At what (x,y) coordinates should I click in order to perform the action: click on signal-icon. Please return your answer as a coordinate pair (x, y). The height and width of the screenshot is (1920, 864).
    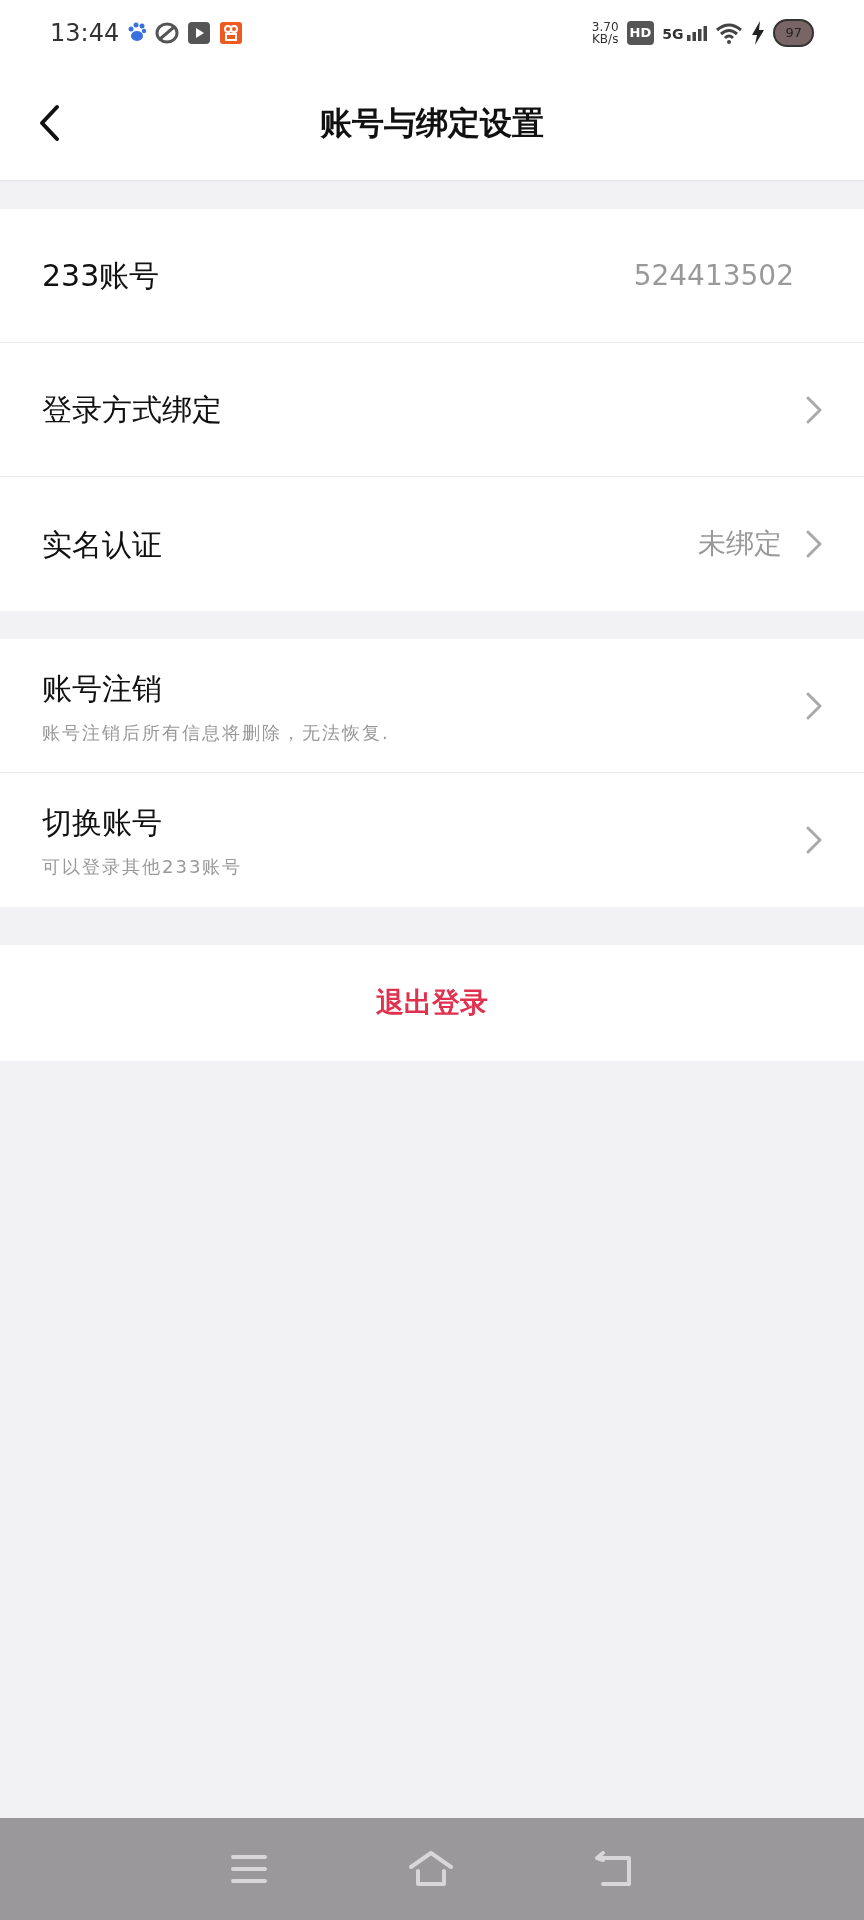
    Looking at the image, I should click on (697, 33).